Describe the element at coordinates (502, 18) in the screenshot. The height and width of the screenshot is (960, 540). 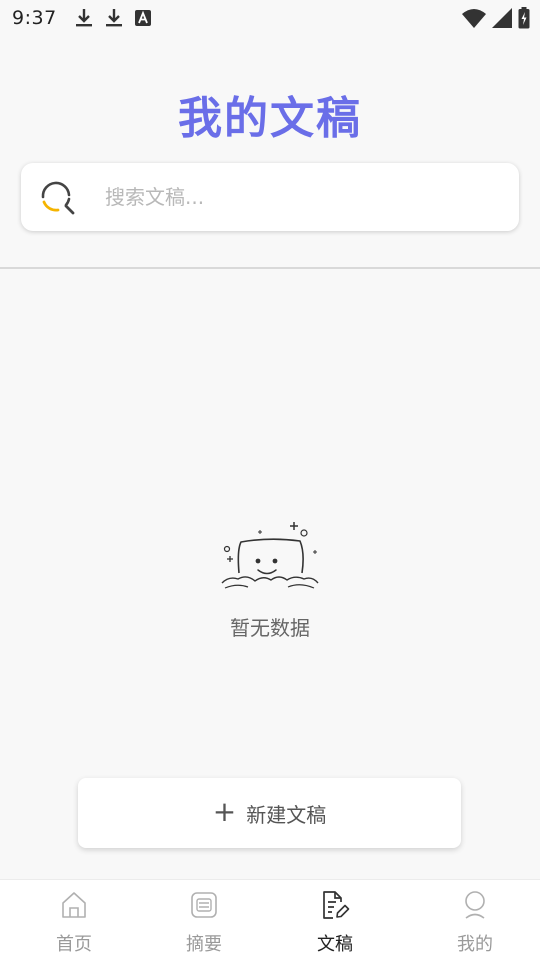
I see `signal-icon` at that location.